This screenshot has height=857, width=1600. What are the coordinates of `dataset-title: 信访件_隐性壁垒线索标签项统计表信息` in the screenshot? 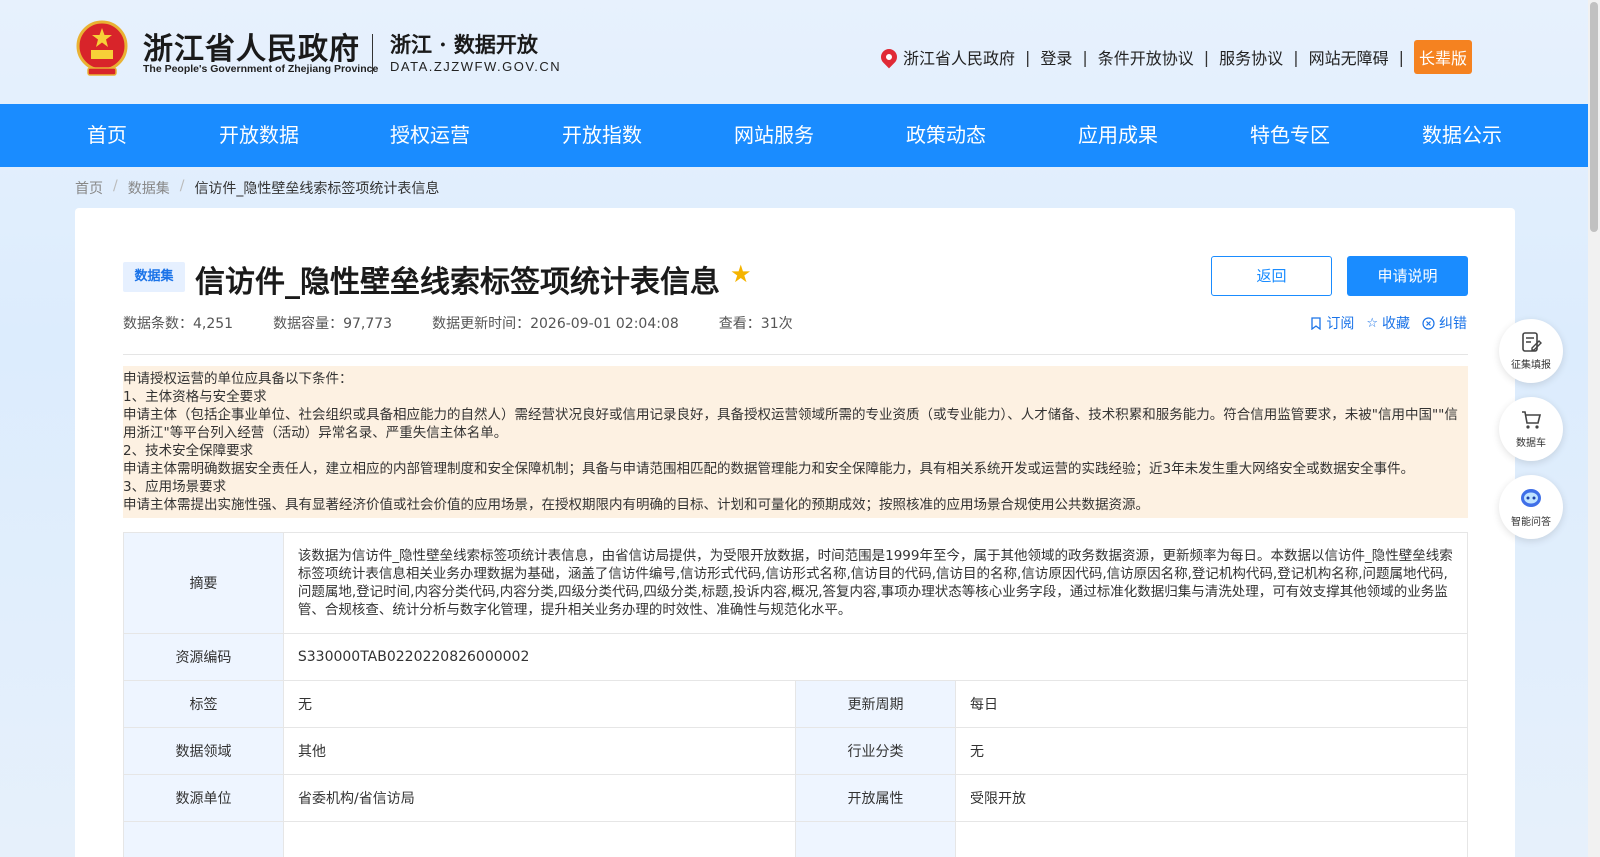 It's located at (457, 282).